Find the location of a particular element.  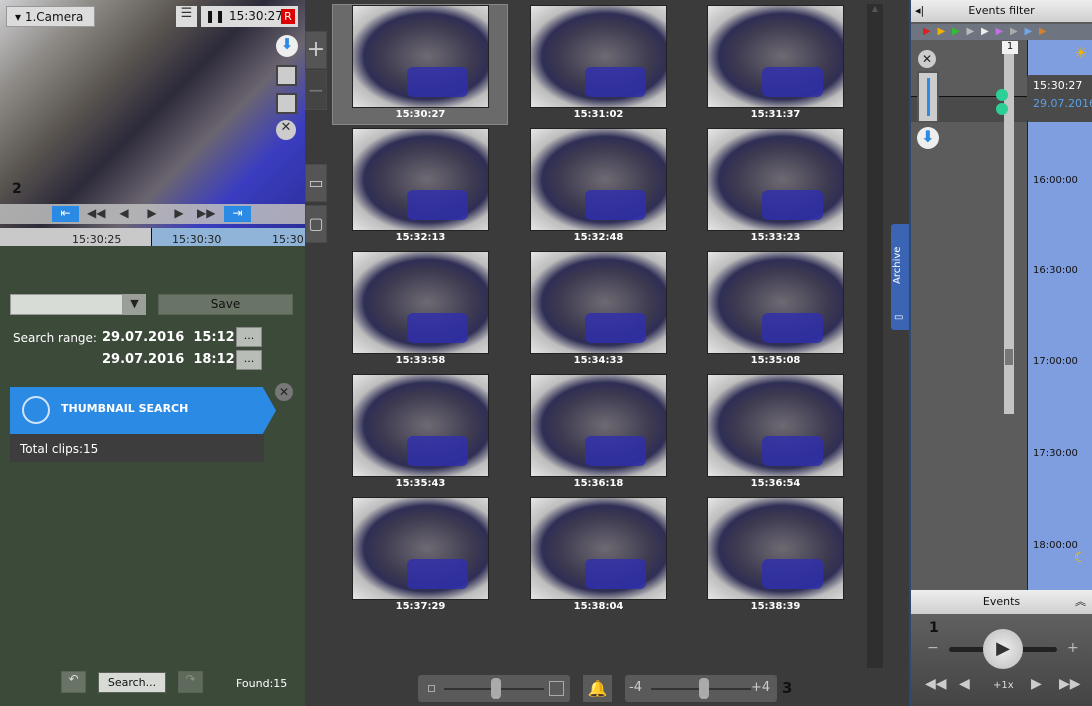

play-button: ▶ is located at coordinates (1003, 649).